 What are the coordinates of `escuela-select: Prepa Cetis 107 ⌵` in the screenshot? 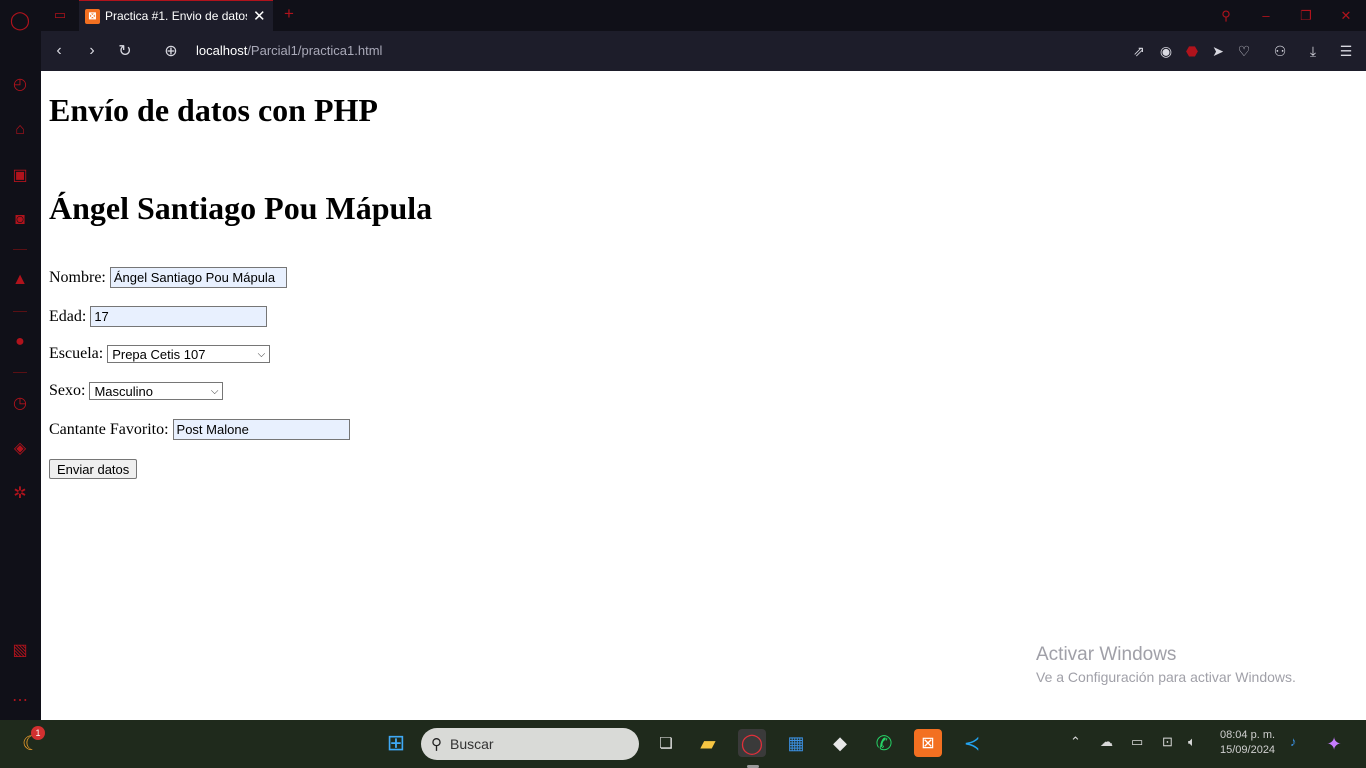 It's located at (189, 354).